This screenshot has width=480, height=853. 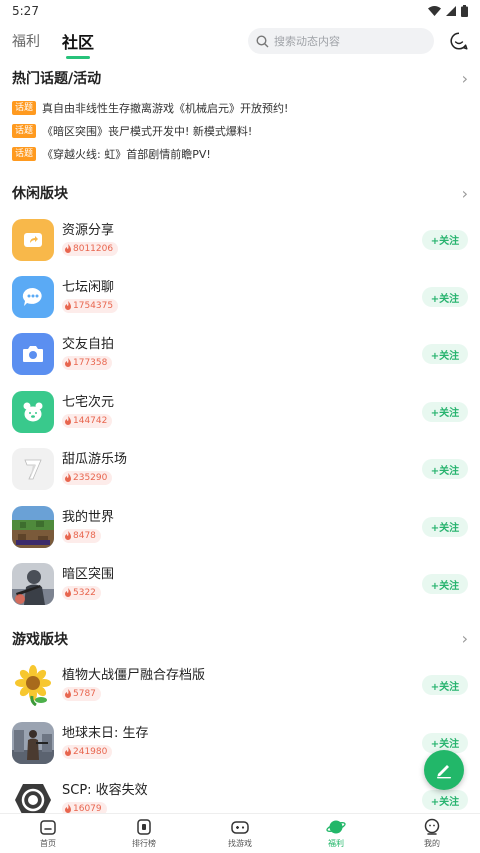 What do you see at coordinates (93, 248) in the screenshot?
I see `heat-count: 8011206` at bounding box center [93, 248].